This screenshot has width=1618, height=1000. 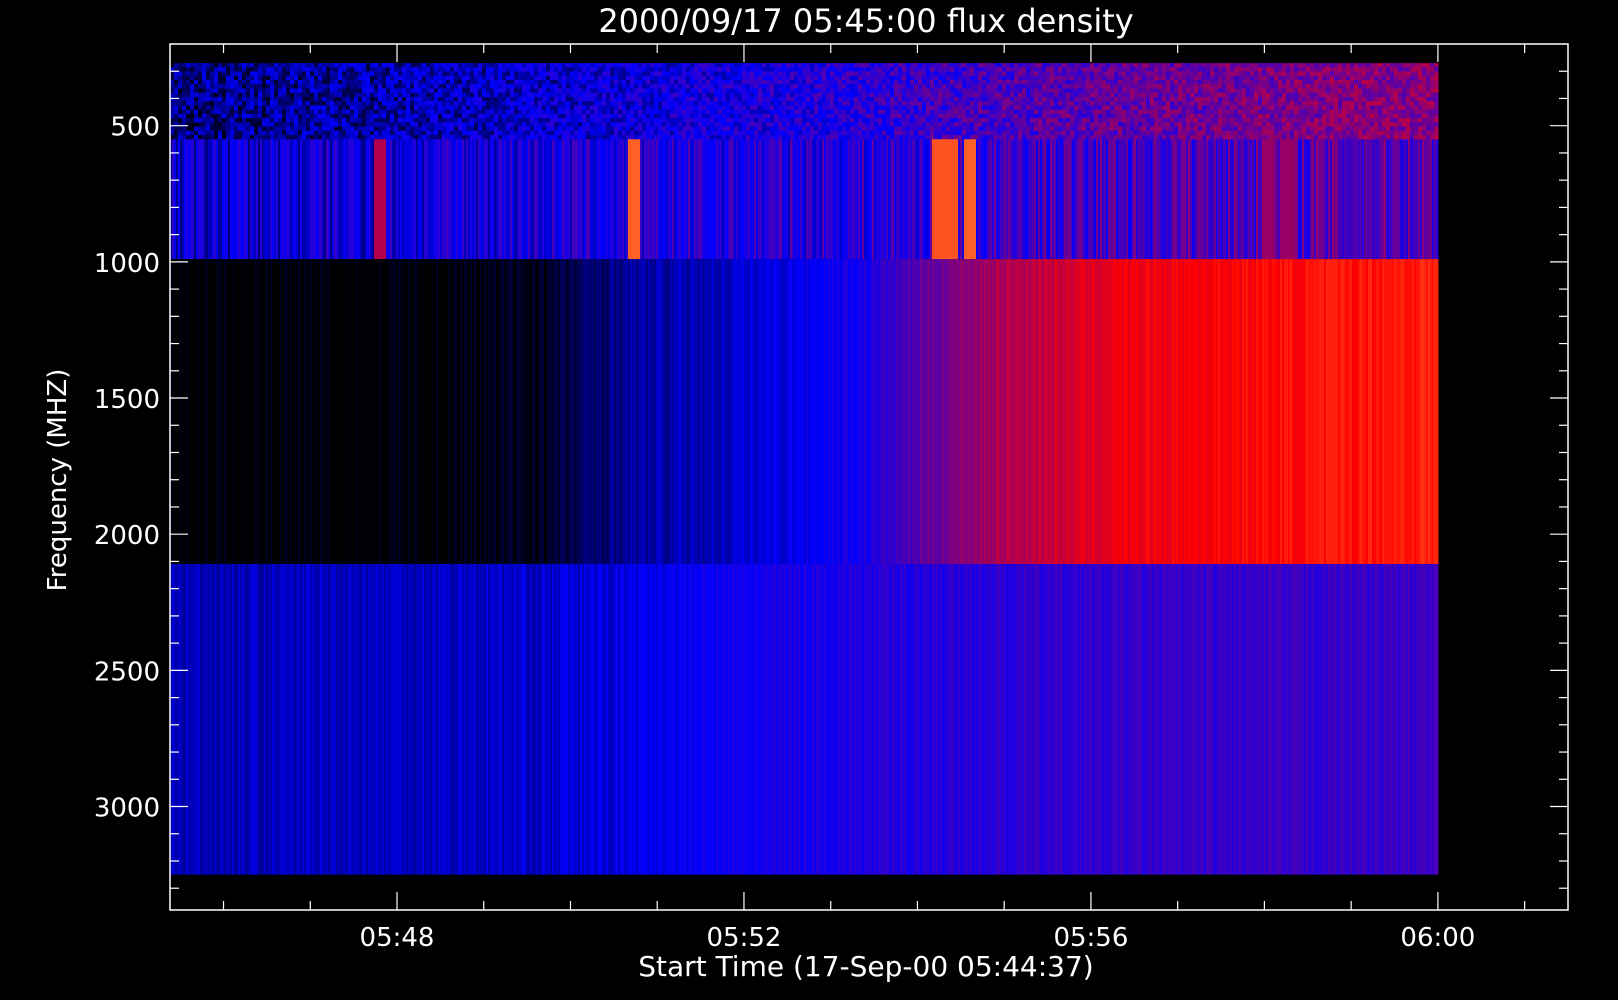 What do you see at coordinates (127, 264) in the screenshot?
I see `y-tick-label: 1000` at bounding box center [127, 264].